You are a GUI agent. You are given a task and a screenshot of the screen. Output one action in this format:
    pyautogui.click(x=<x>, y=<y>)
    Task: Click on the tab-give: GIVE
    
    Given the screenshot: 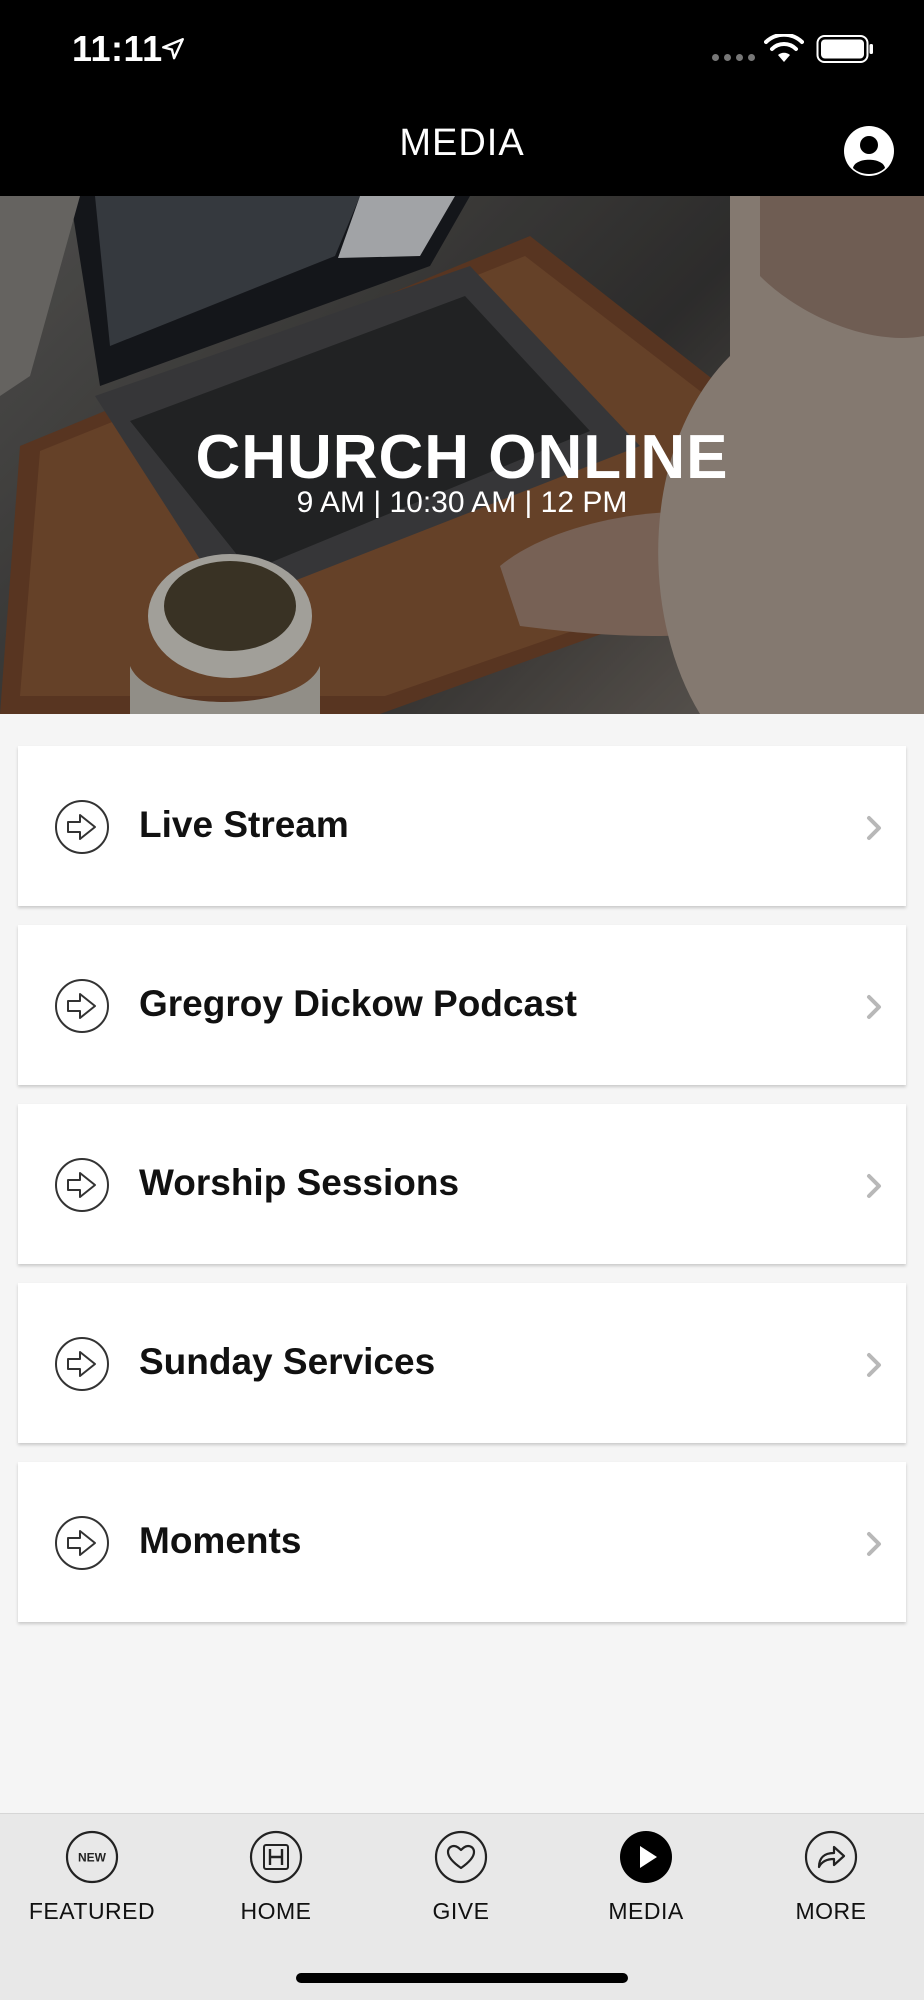 What is the action you would take?
    pyautogui.click(x=461, y=1884)
    